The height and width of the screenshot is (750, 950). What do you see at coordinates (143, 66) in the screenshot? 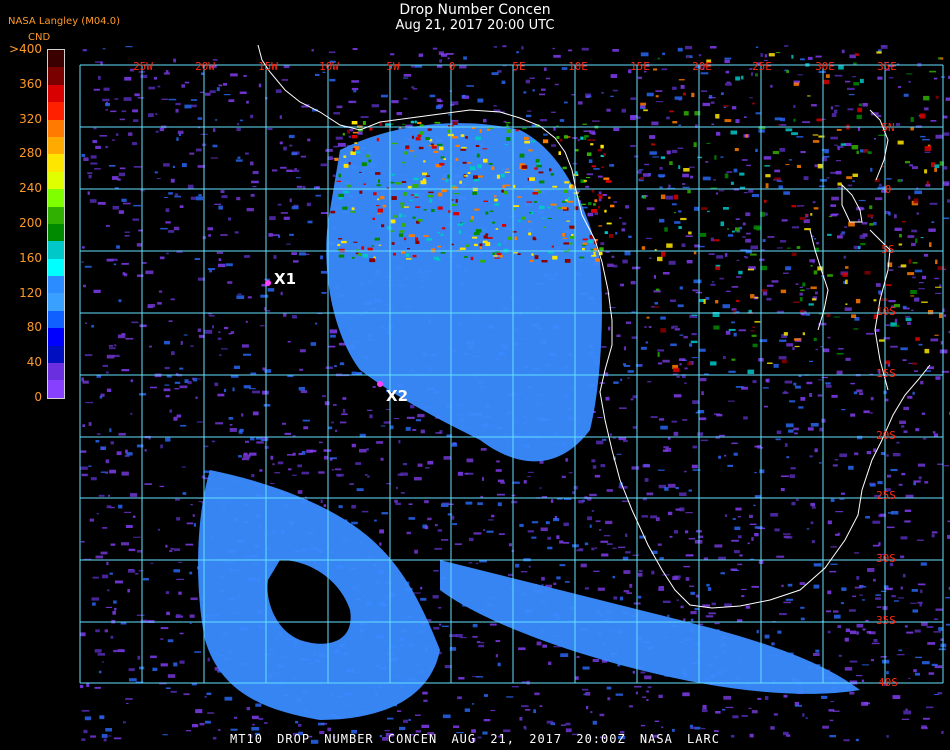
I see `longitude-label: 25W` at bounding box center [143, 66].